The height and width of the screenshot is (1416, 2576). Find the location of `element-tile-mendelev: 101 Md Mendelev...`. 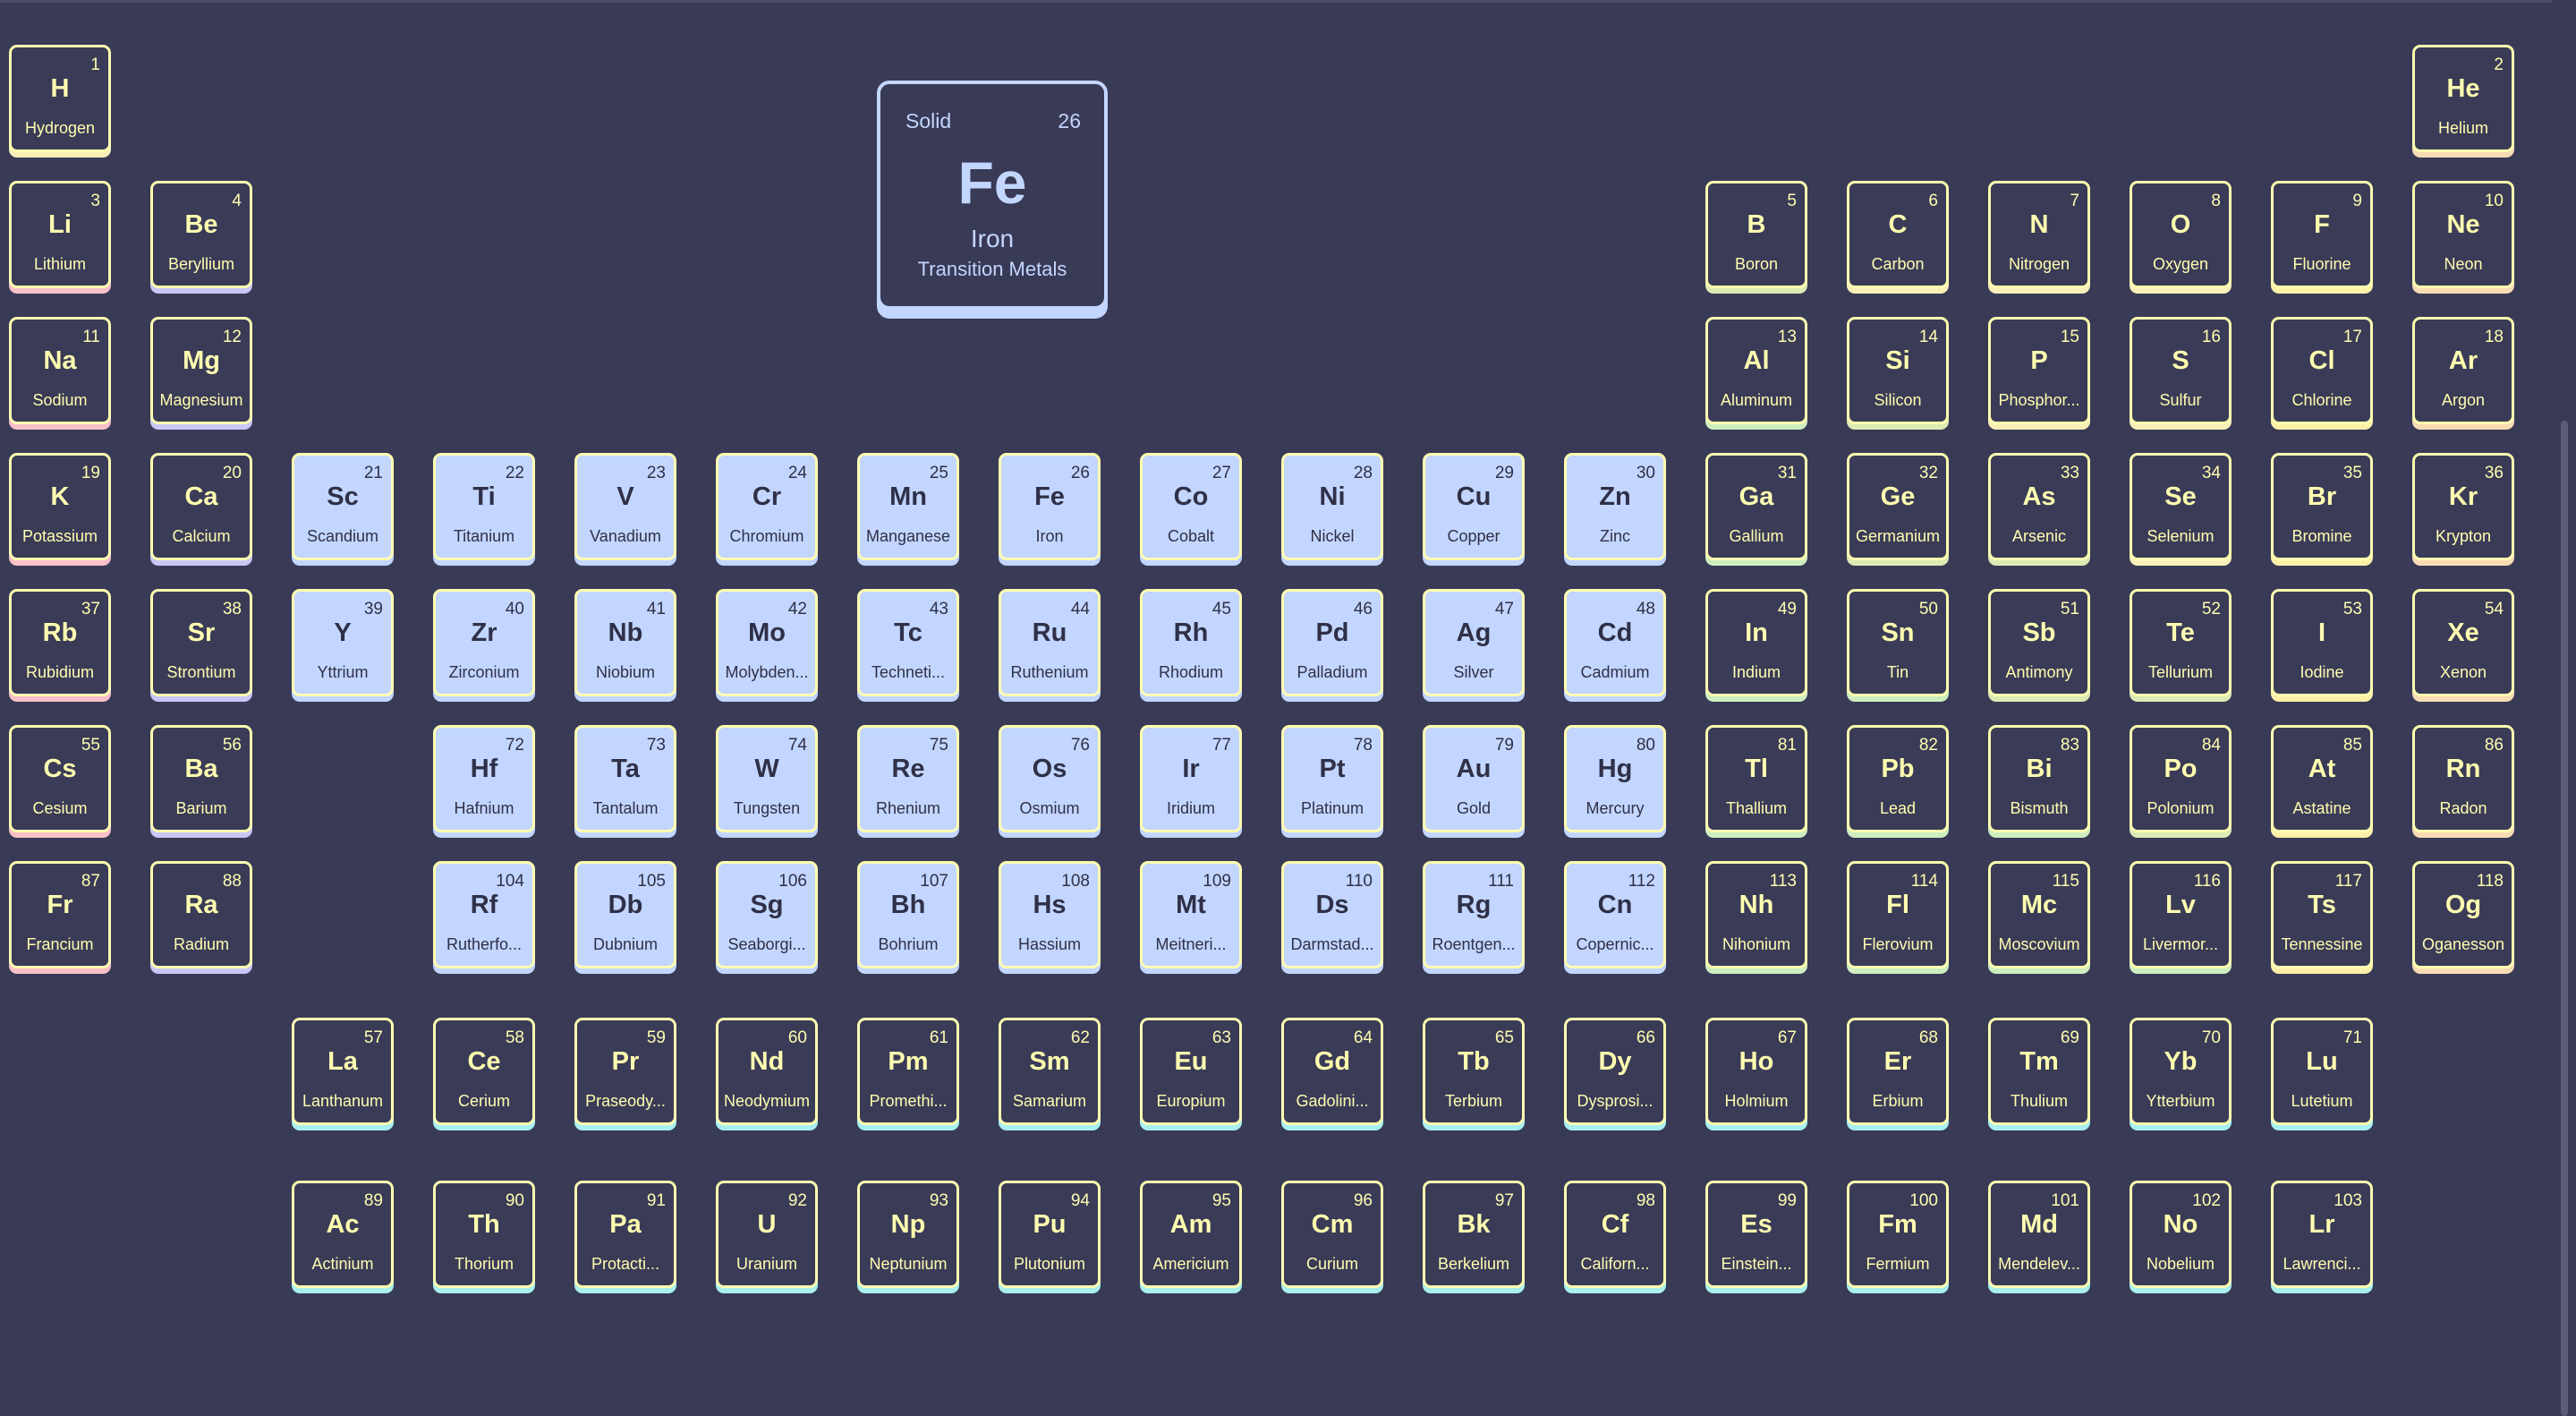

element-tile-mendelev: 101 Md Mendelev... is located at coordinates (2039, 1234).